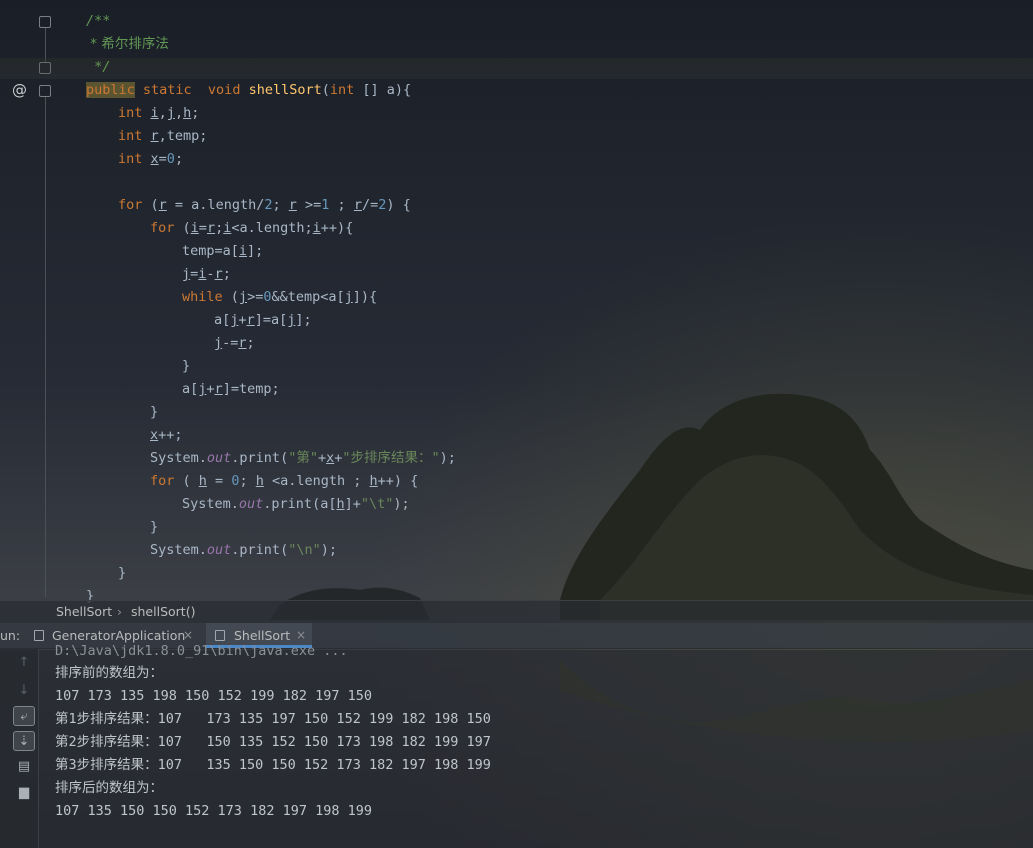 The width and height of the screenshot is (1033, 848). Describe the element at coordinates (24, 716) in the screenshot. I see `soft-wrap-icon: ⤶` at that location.